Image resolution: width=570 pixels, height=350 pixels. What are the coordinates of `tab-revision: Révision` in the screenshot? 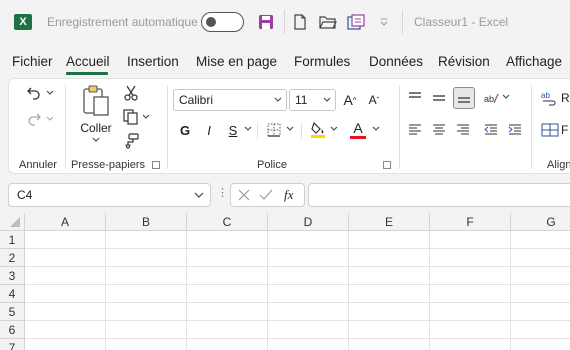 It's located at (464, 61).